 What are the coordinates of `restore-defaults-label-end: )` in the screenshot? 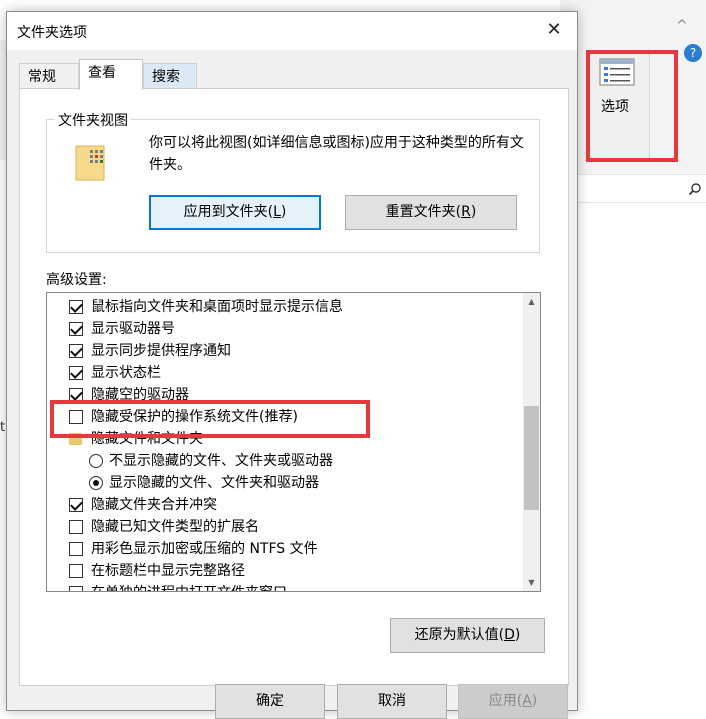 It's located at (517, 635).